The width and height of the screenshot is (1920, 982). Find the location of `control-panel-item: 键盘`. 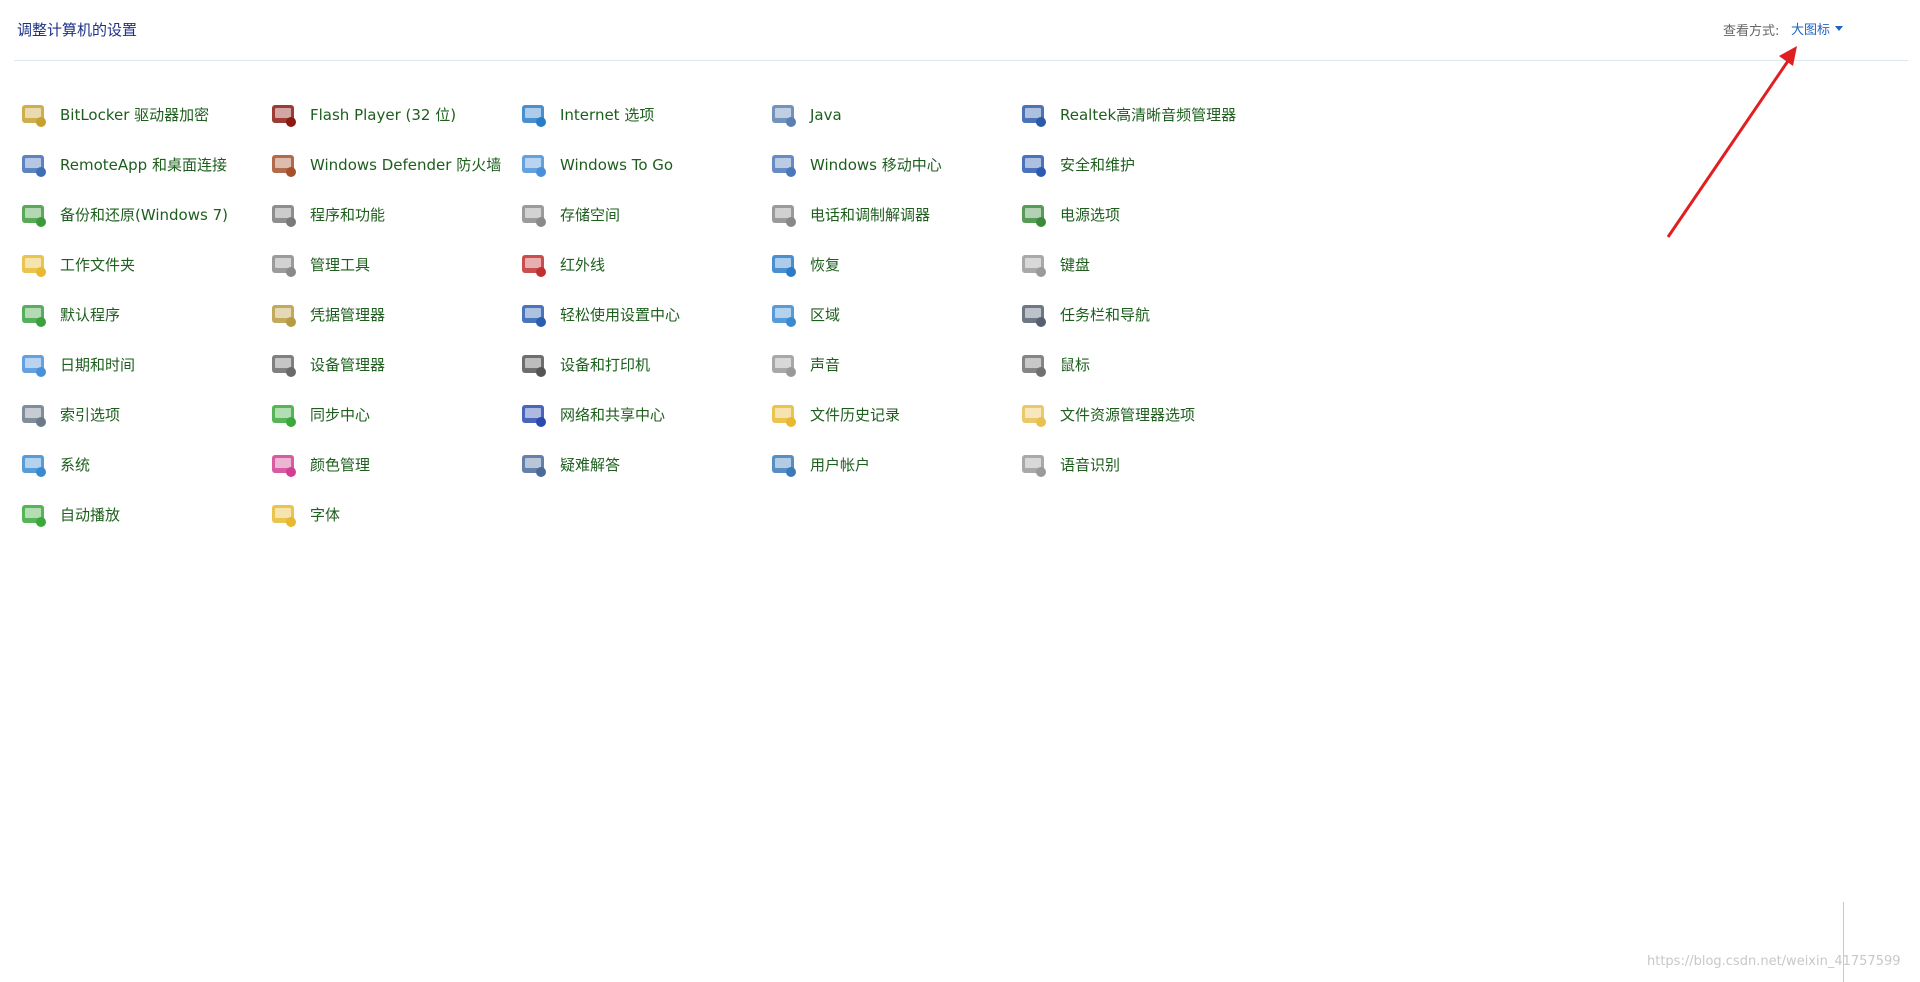

control-panel-item: 键盘 is located at coordinates (1143, 265).